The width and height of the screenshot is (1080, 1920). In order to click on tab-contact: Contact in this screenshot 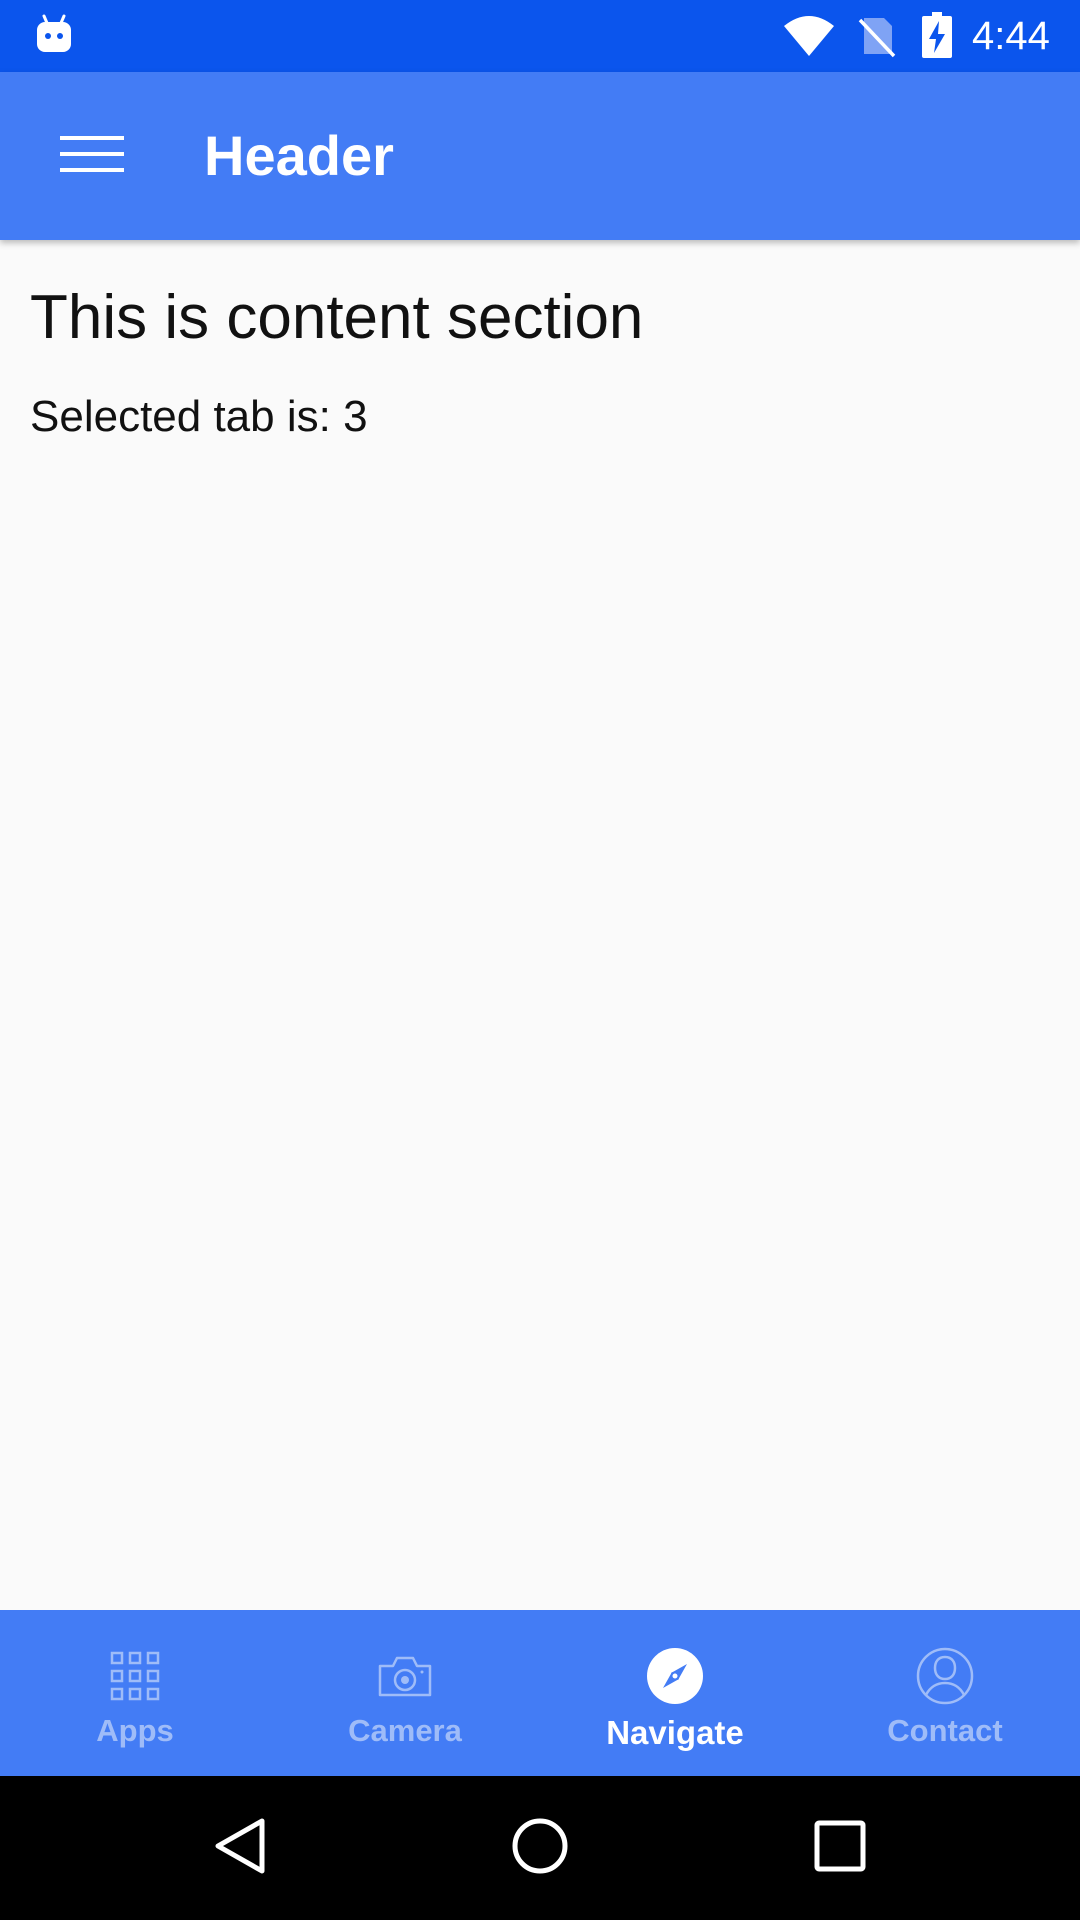, I will do `click(945, 1693)`.